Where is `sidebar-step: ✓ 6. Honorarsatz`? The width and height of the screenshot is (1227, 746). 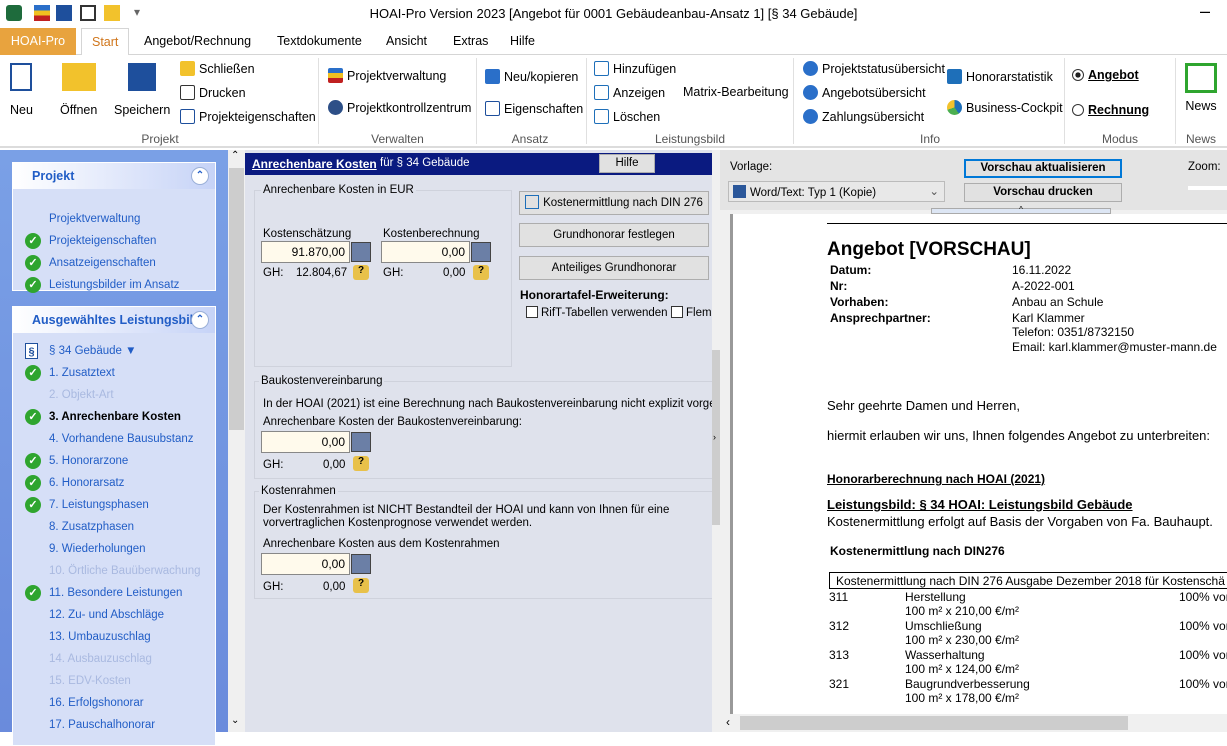 sidebar-step: ✓ 6. Honorarsatz is located at coordinates (74, 483).